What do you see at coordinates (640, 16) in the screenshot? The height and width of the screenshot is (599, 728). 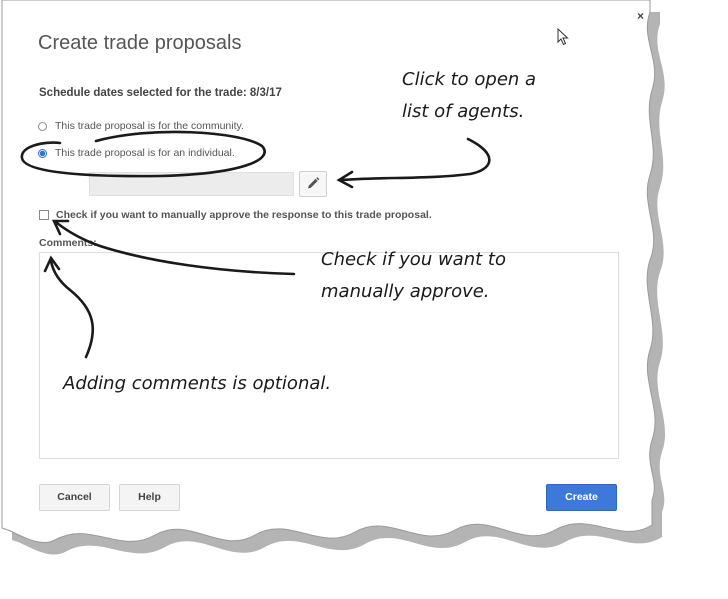 I see `close-icon: ×` at bounding box center [640, 16].